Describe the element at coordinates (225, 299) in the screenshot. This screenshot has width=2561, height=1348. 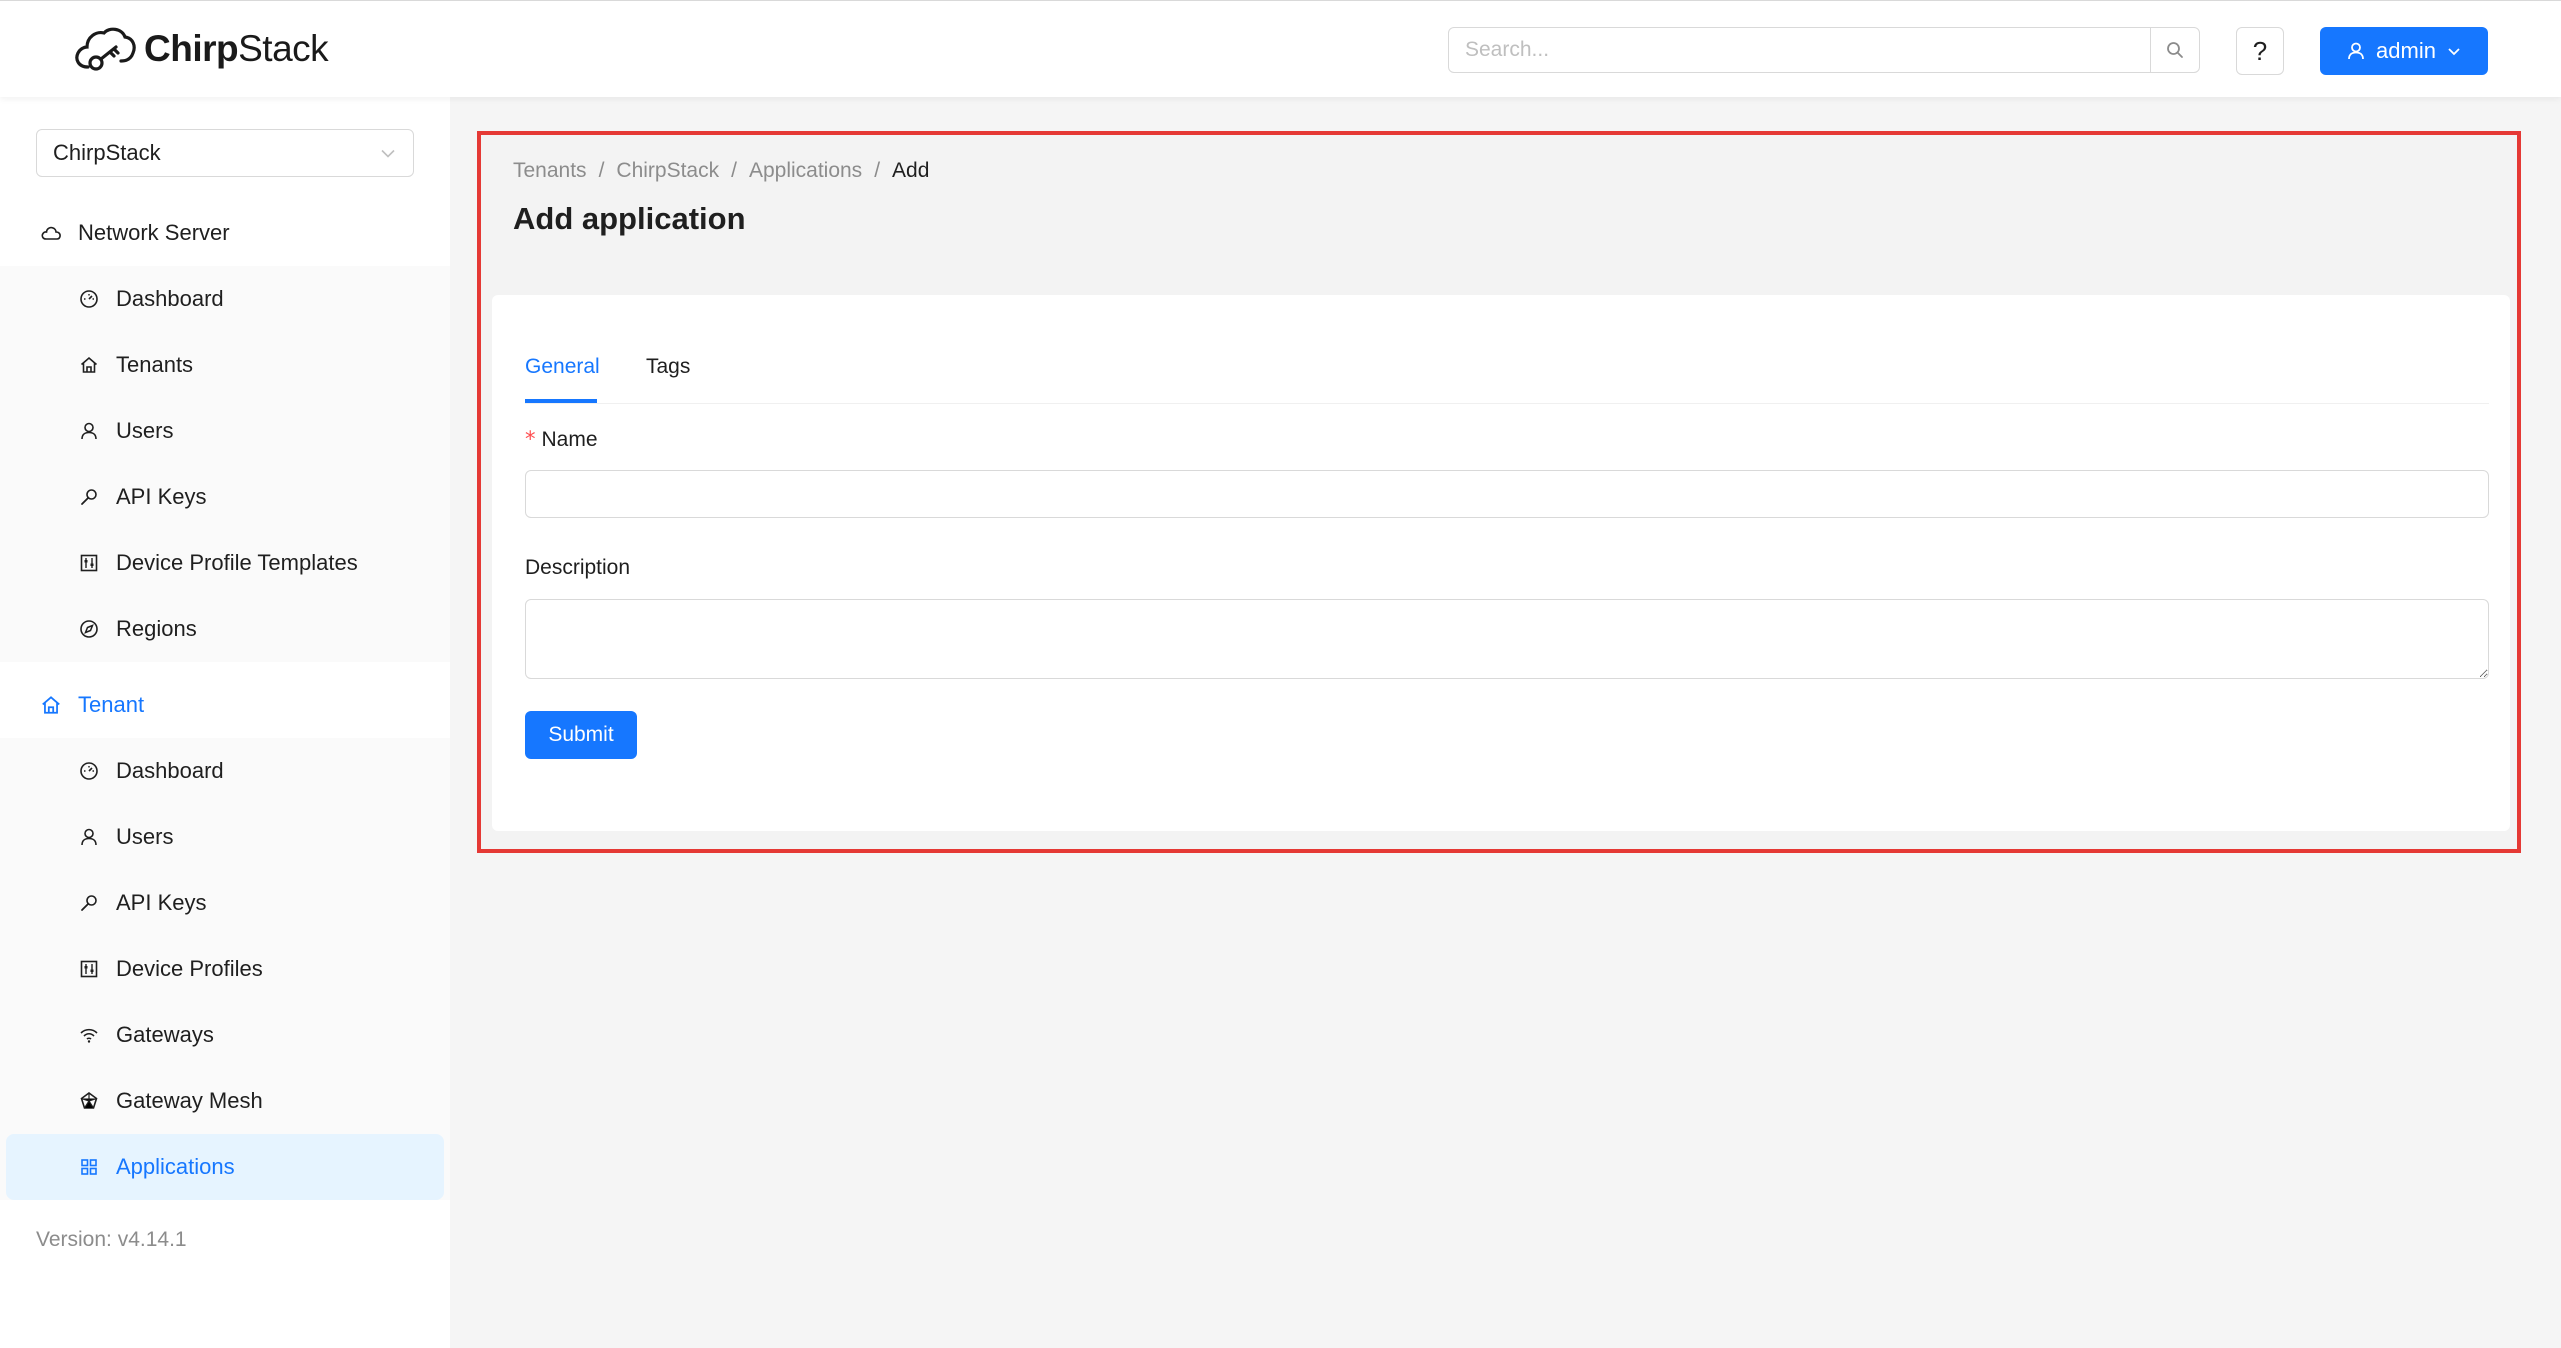
I see `sidebar-item-ns-dashboard: Dashboard` at that location.